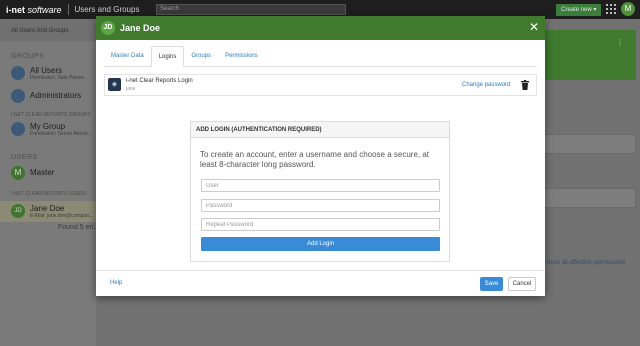 The width and height of the screenshot is (640, 346). What do you see at coordinates (107, 9) in the screenshot?
I see `app-title: Users and Groups` at bounding box center [107, 9].